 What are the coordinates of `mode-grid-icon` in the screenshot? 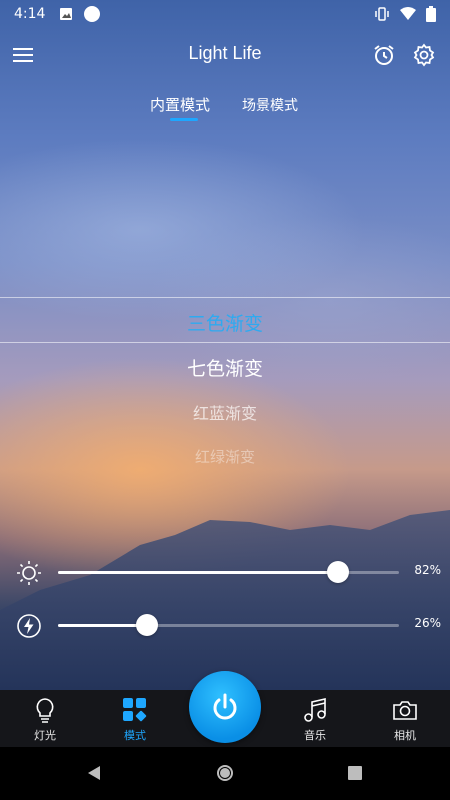 It's located at (135, 710).